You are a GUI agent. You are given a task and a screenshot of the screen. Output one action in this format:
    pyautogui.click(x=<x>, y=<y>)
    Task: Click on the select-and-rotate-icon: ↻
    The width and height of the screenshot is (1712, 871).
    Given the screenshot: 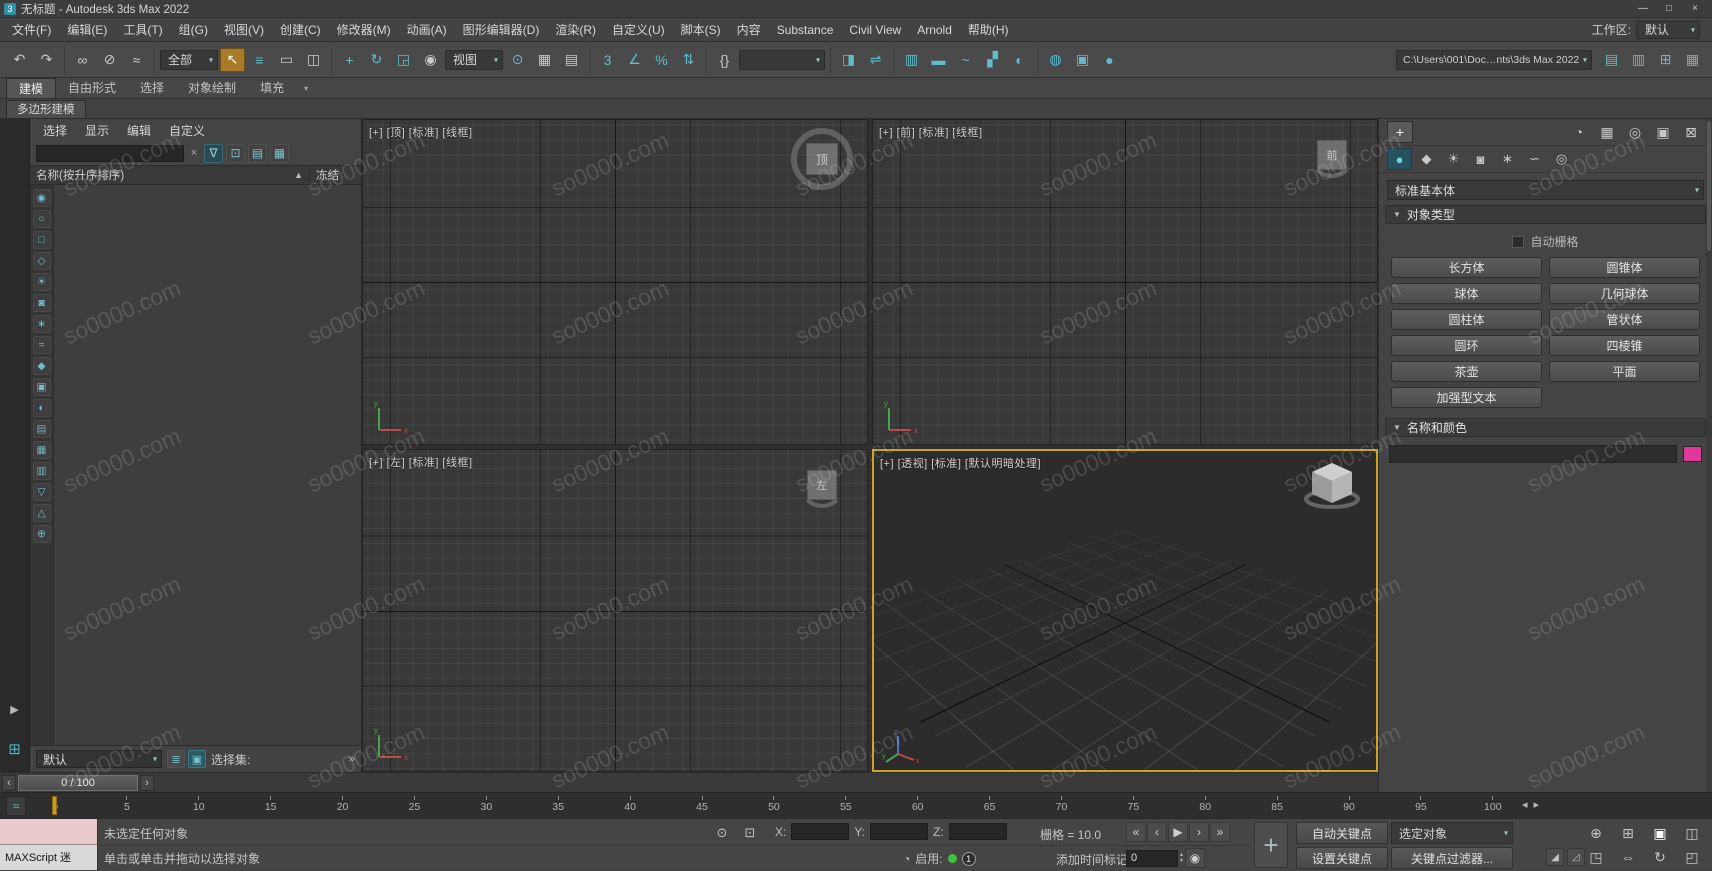 What is the action you would take?
    pyautogui.click(x=376, y=60)
    